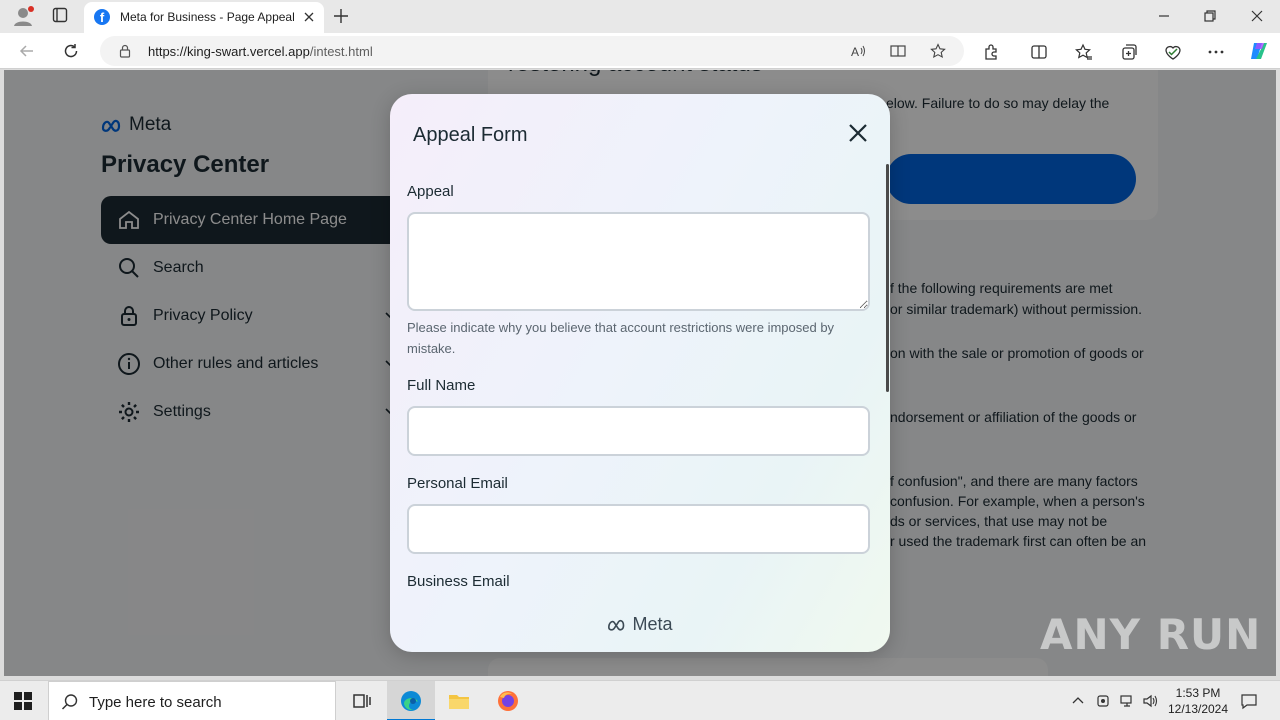 This screenshot has width=1280, height=720. What do you see at coordinates (640, 700) in the screenshot?
I see `windows-taskbar: Type here to search 1:53 PM 12/13/2024` at bounding box center [640, 700].